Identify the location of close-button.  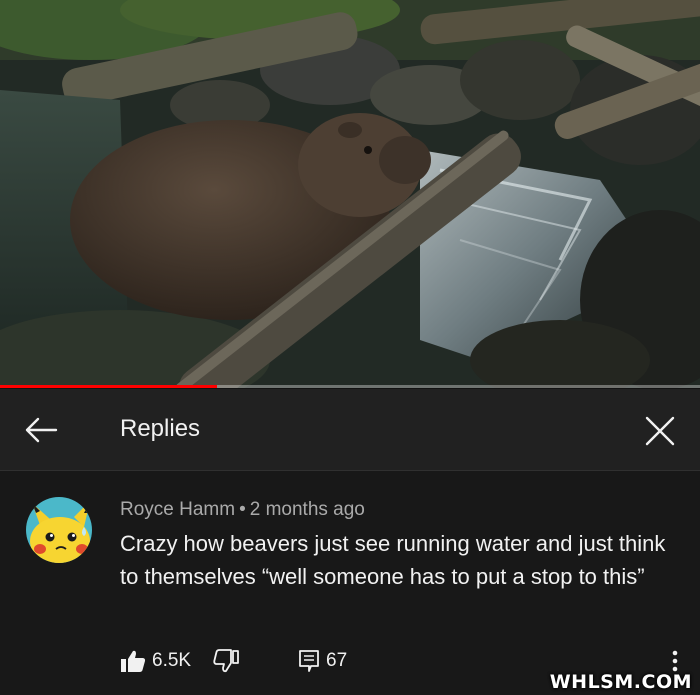
(660, 431).